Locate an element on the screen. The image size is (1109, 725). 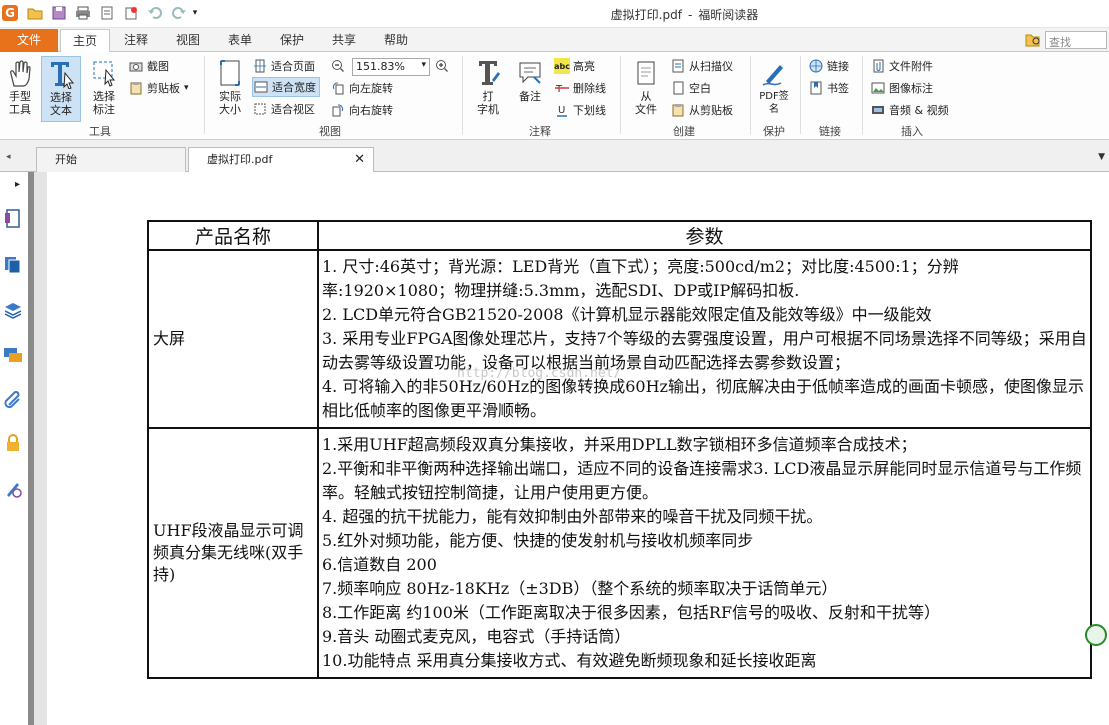
typewriter-button: 打 字机 is located at coordinates (488, 89).